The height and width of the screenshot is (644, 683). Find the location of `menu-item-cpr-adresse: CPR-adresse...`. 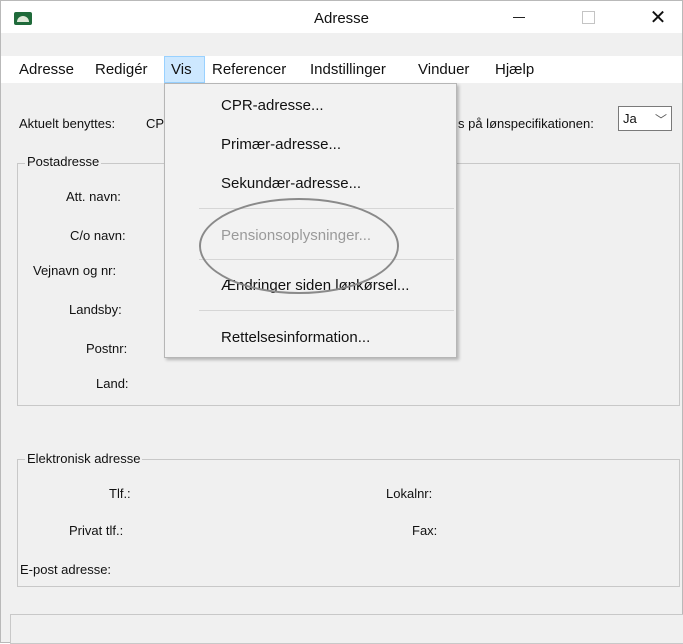

menu-item-cpr-adresse: CPR-adresse... is located at coordinates (272, 105).